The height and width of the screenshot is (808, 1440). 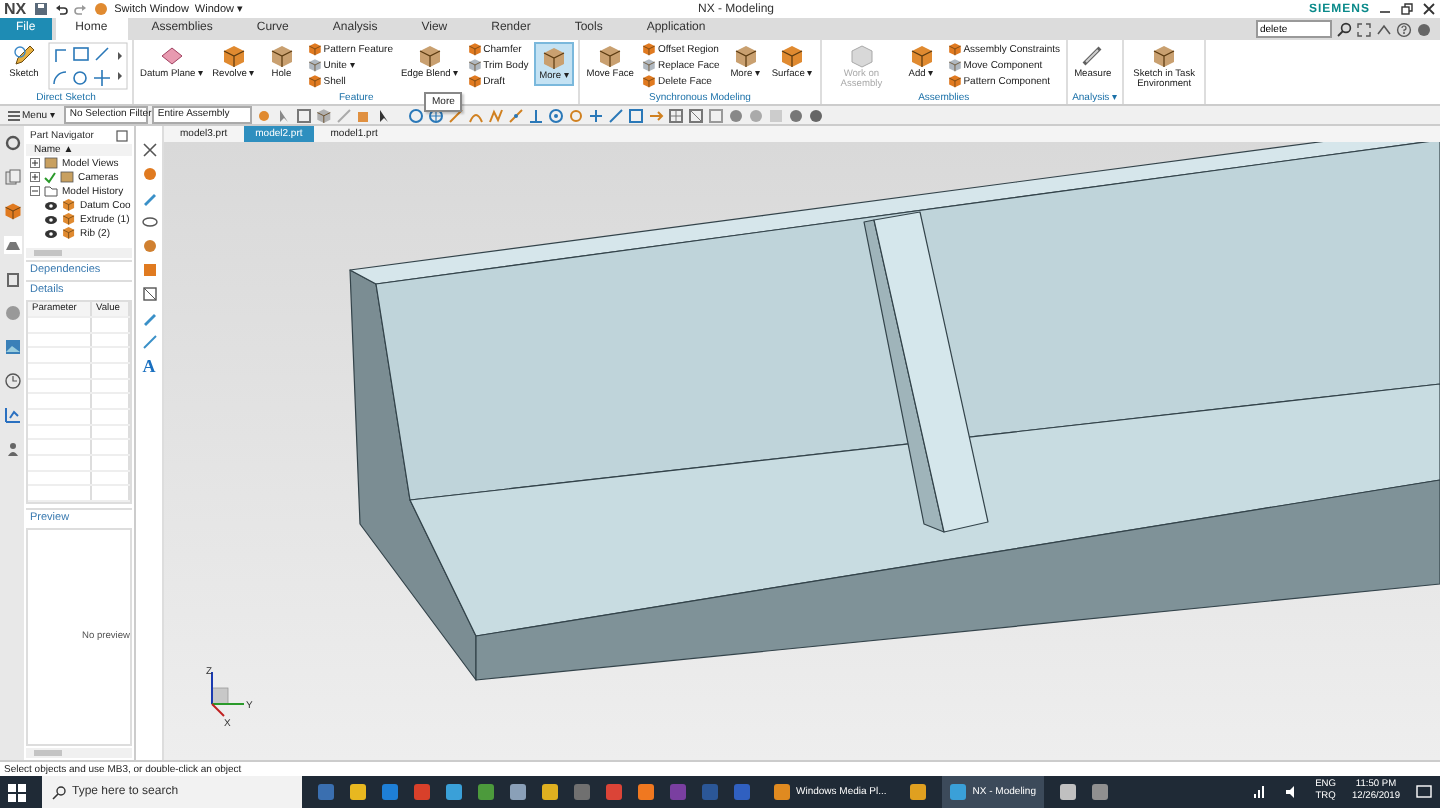 I want to click on image-icon, so click(x=12, y=347).